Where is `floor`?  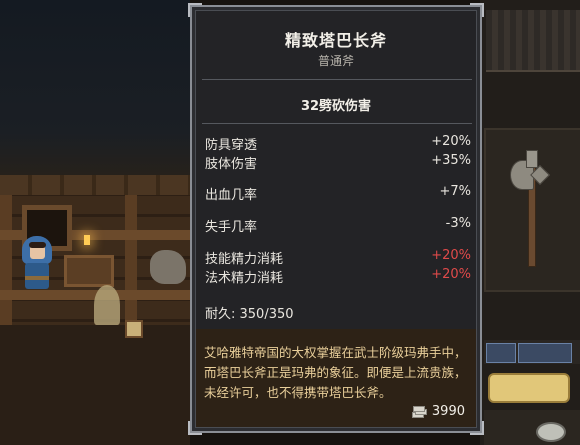 floor is located at coordinates (95, 385).